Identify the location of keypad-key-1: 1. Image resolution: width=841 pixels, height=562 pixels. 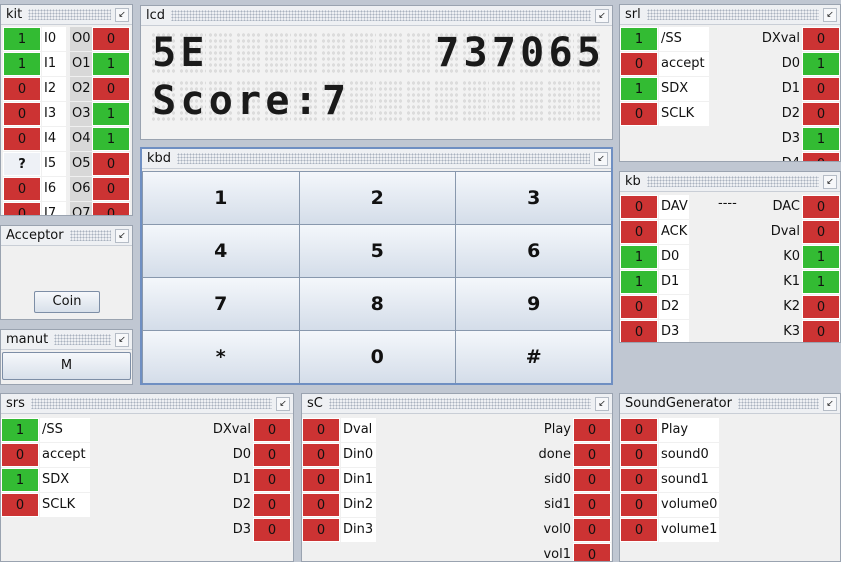
(221, 198).